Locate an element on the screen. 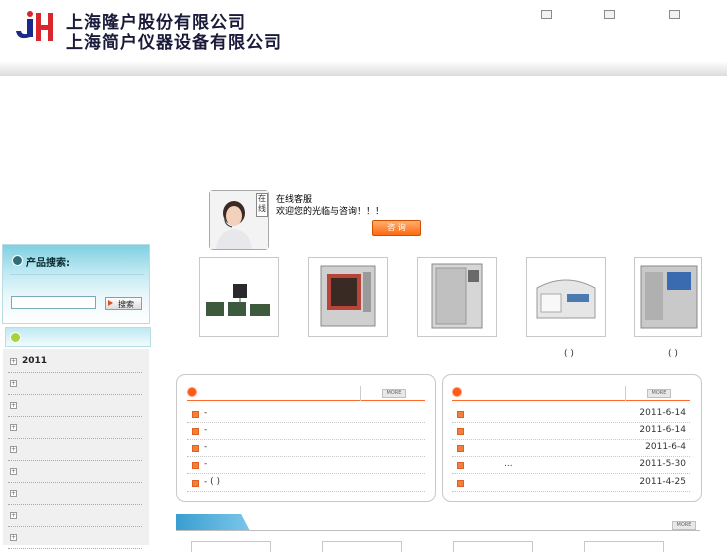  product-search-panel is located at coordinates (76, 284).